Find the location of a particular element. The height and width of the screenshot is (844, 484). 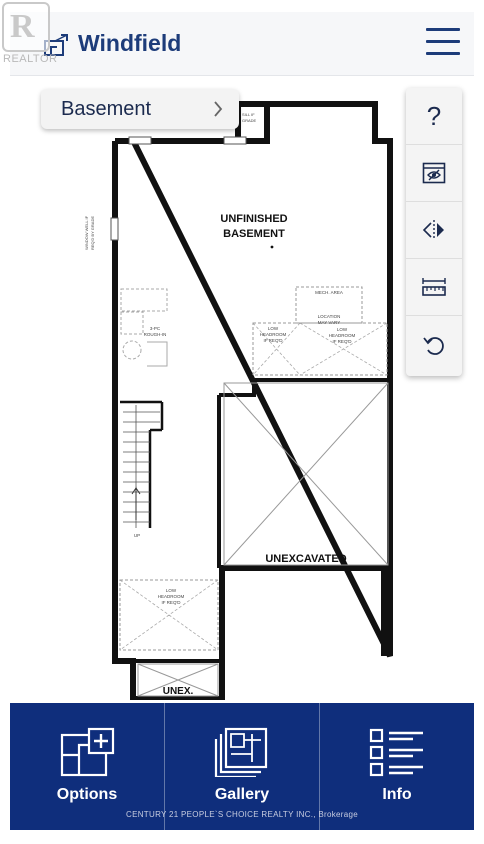

floor-selector-label: Basement is located at coordinates (106, 109).